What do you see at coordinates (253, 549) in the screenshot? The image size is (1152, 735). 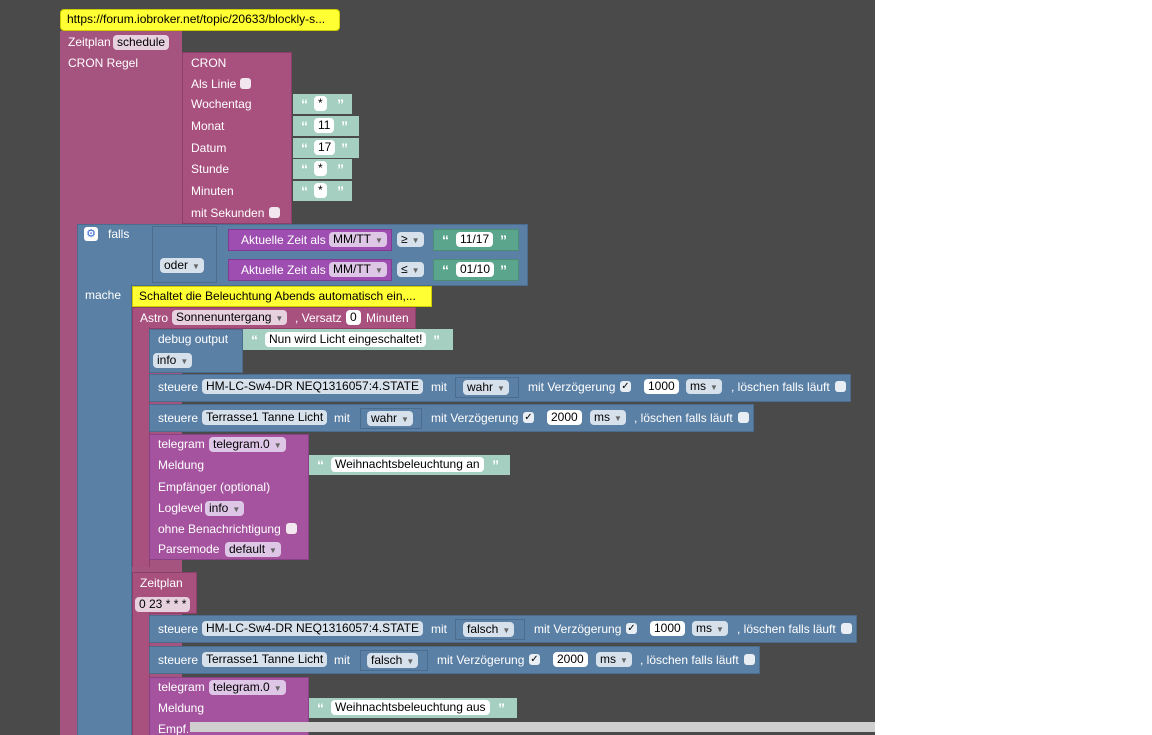 I see `parsemode-dropdown: default ▼` at bounding box center [253, 549].